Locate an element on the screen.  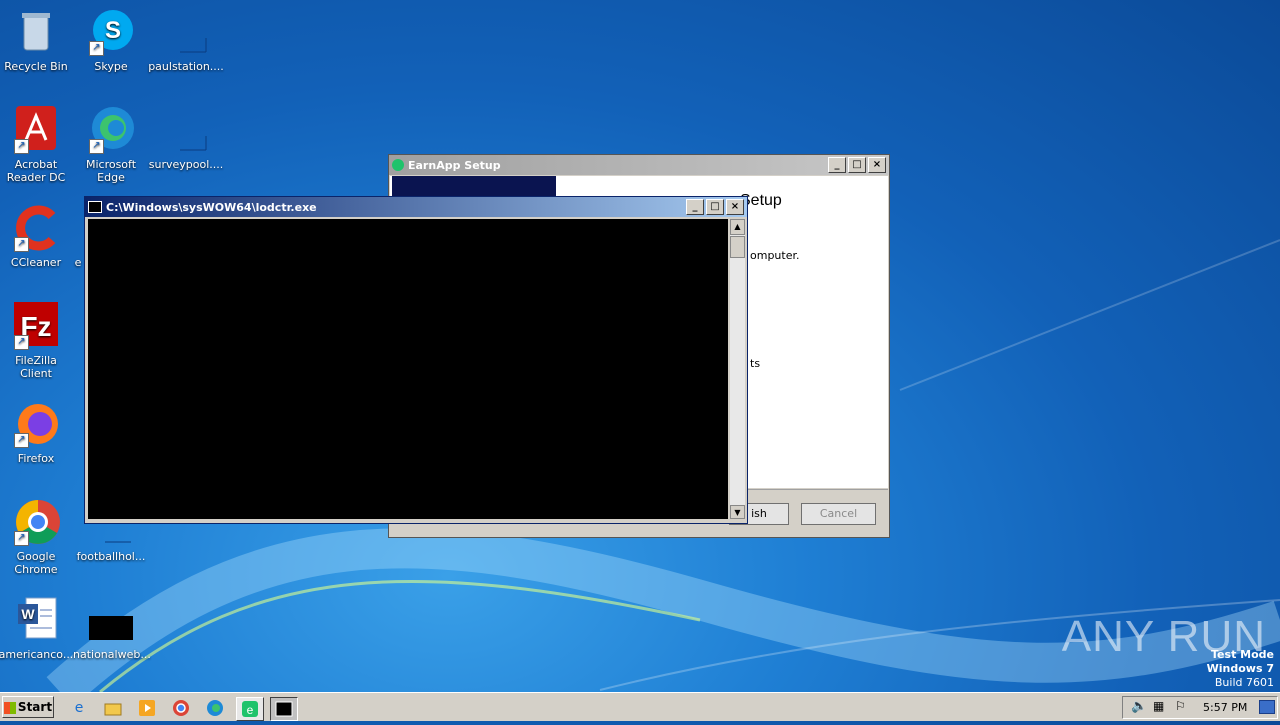
test-mode-line2: Windows 7 is located at coordinates (1240, 668).